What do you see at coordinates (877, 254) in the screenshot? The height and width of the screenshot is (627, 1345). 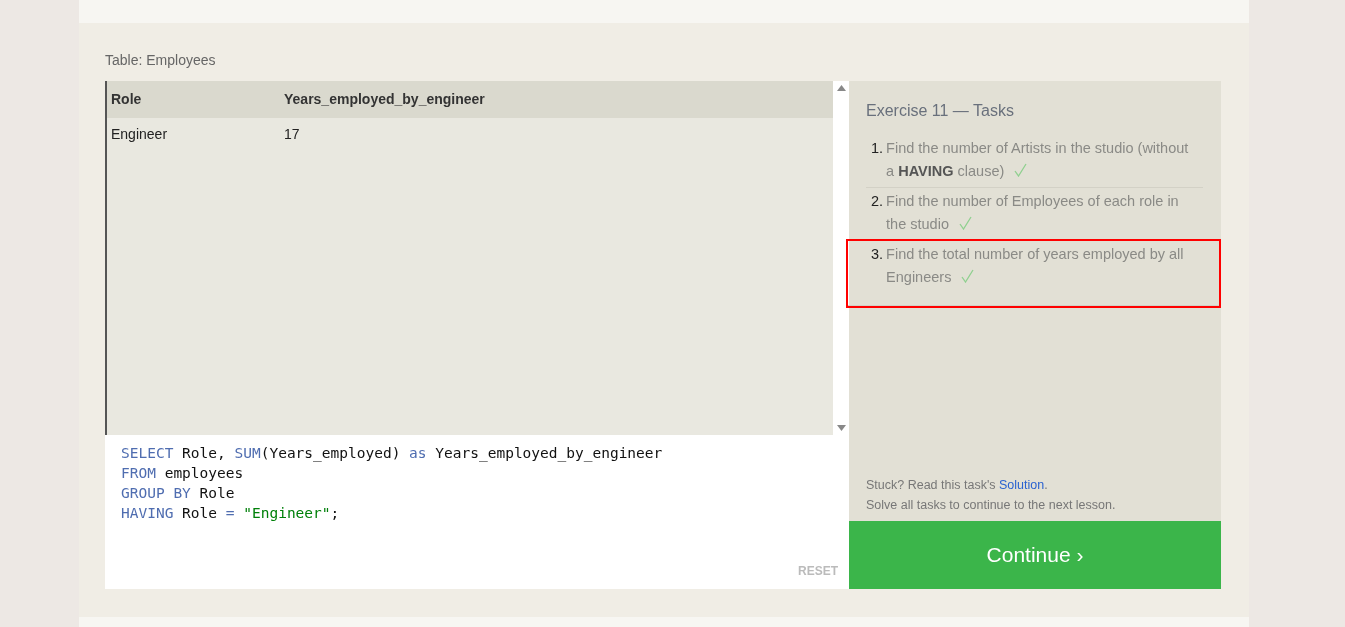 I see `task-number: 3.` at bounding box center [877, 254].